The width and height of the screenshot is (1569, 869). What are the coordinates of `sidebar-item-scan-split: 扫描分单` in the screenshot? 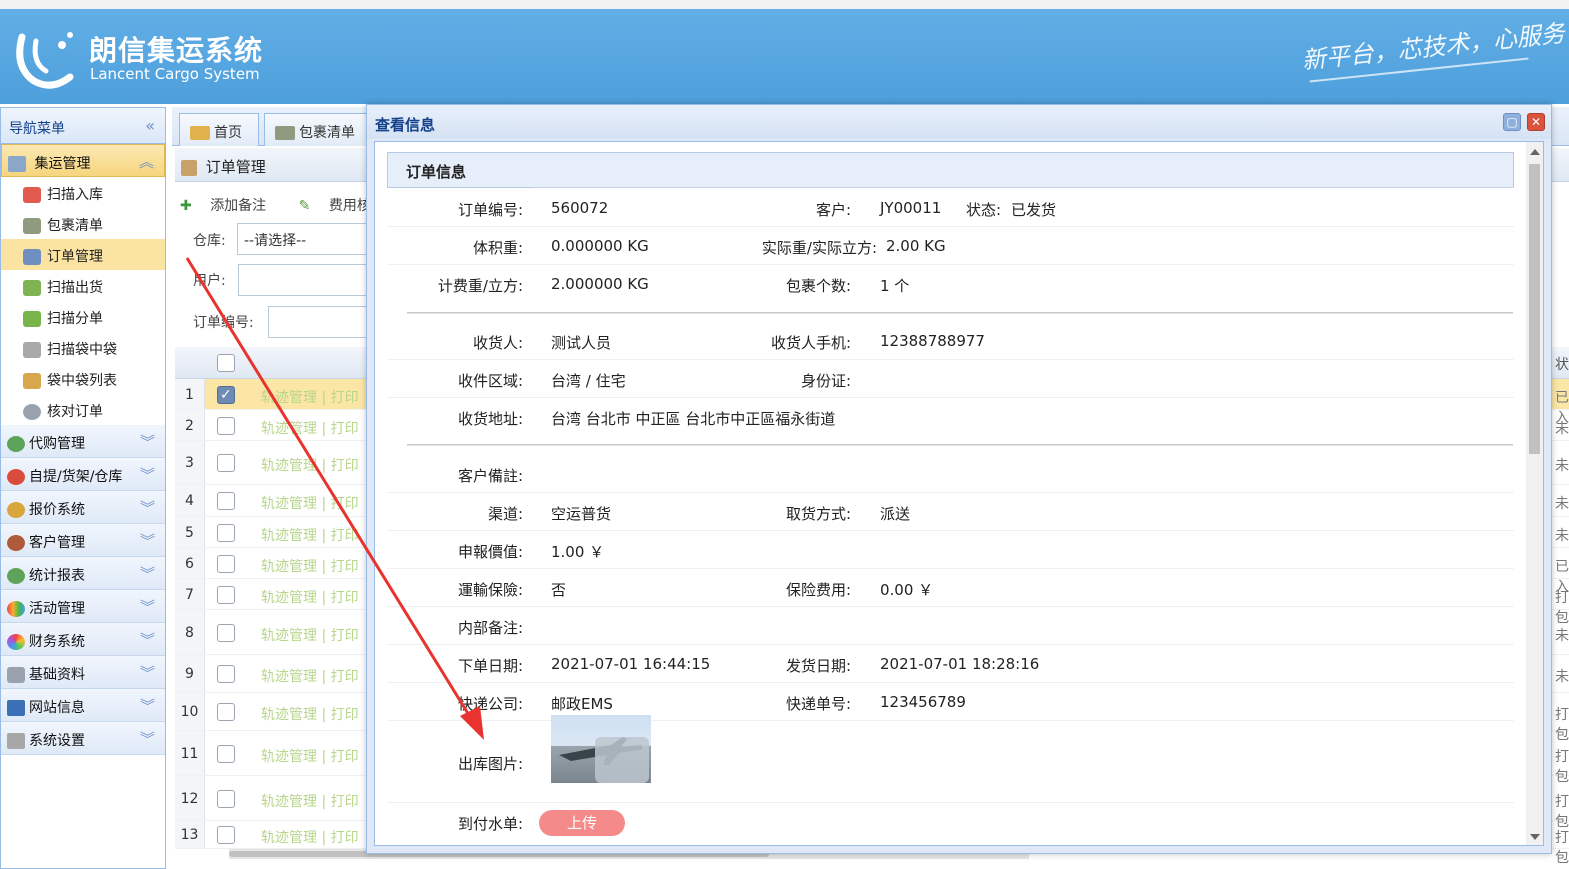 It's located at (83, 316).